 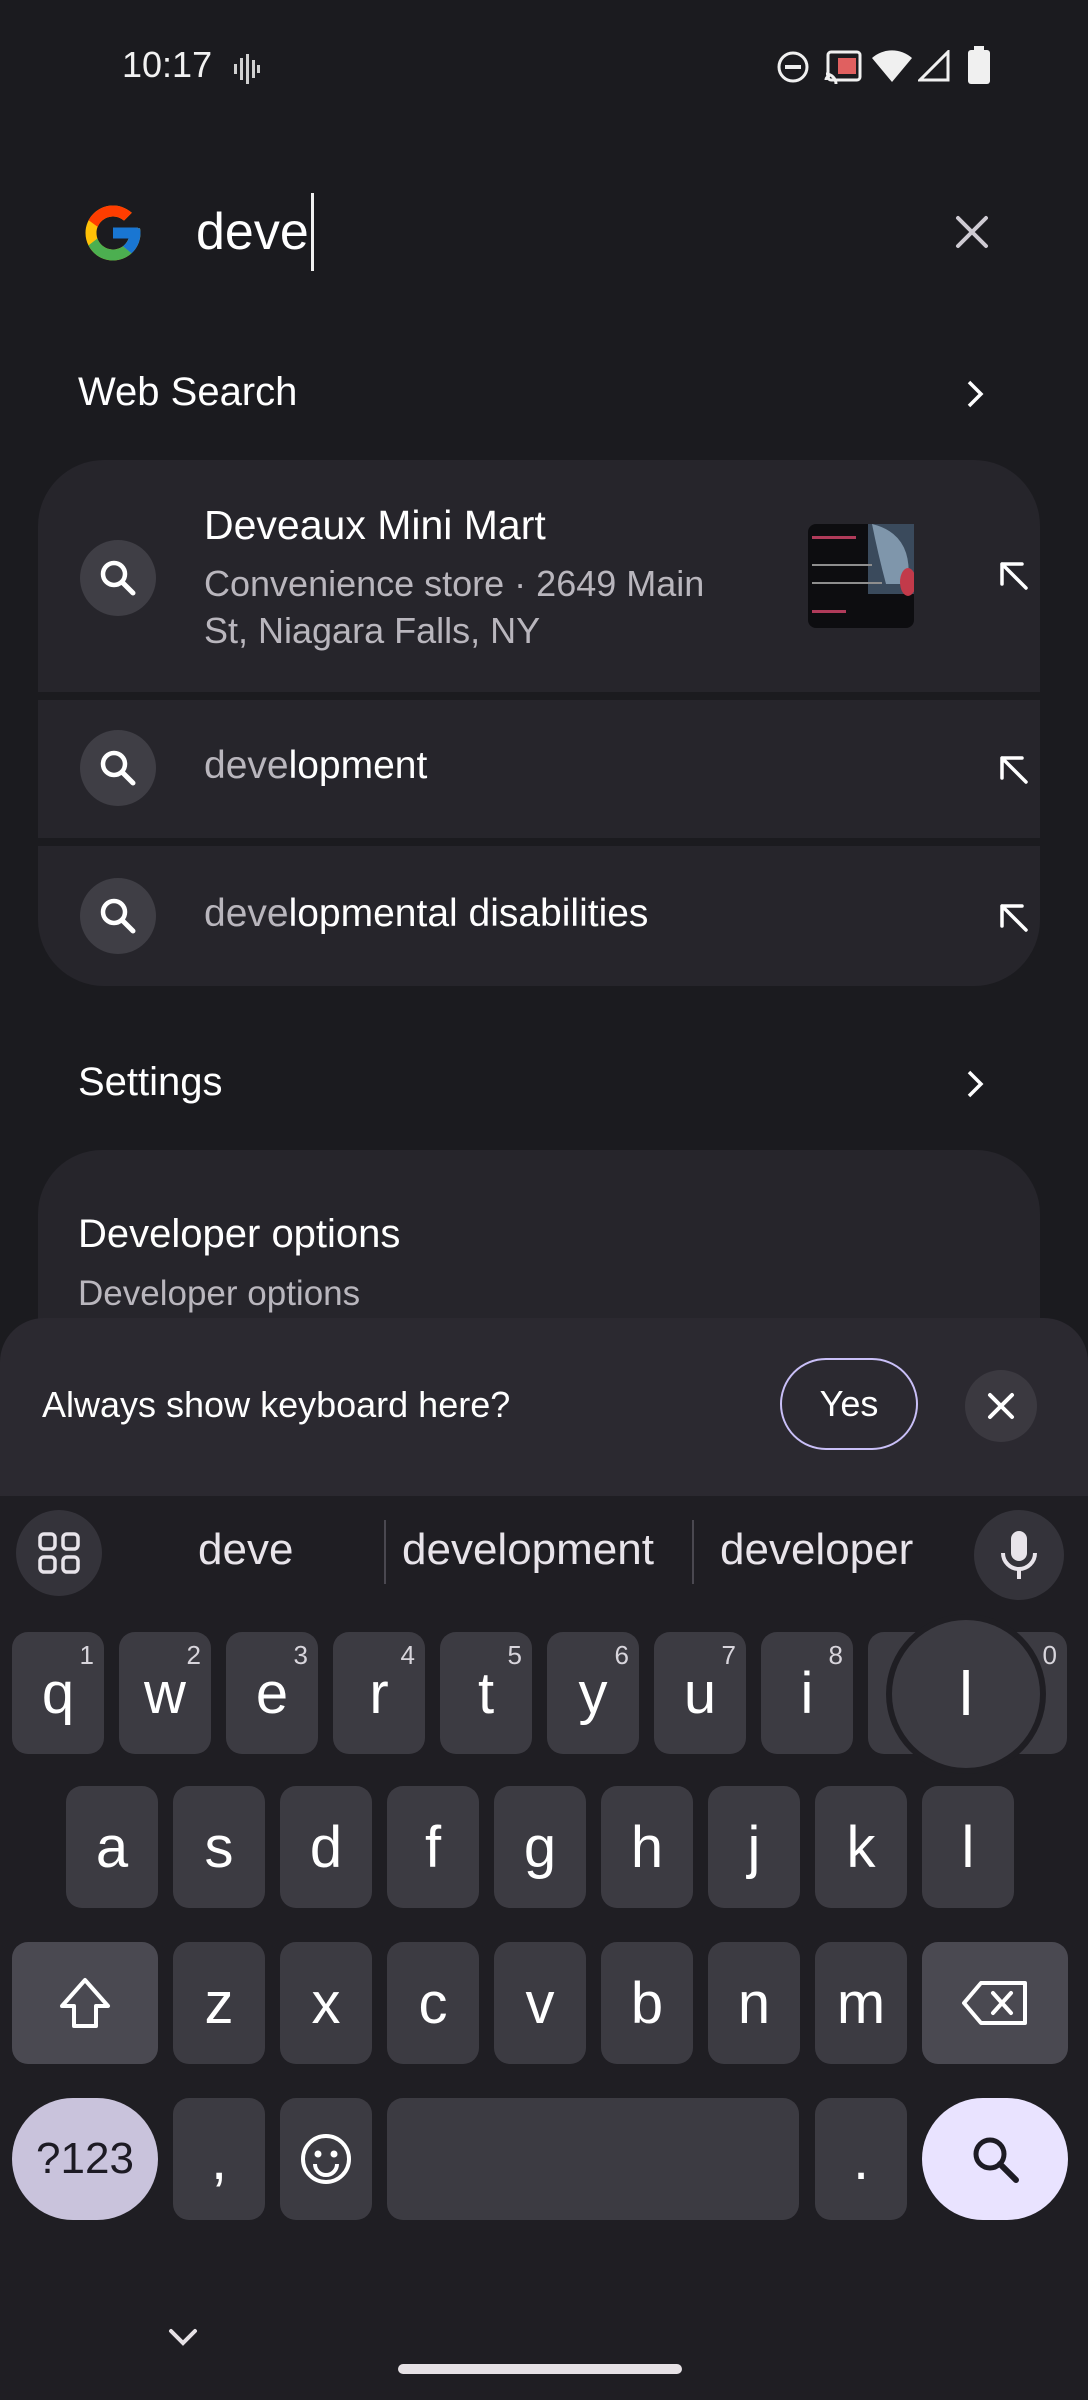 I want to click on keyboard-suggestion: developer, so click(x=816, y=1550).